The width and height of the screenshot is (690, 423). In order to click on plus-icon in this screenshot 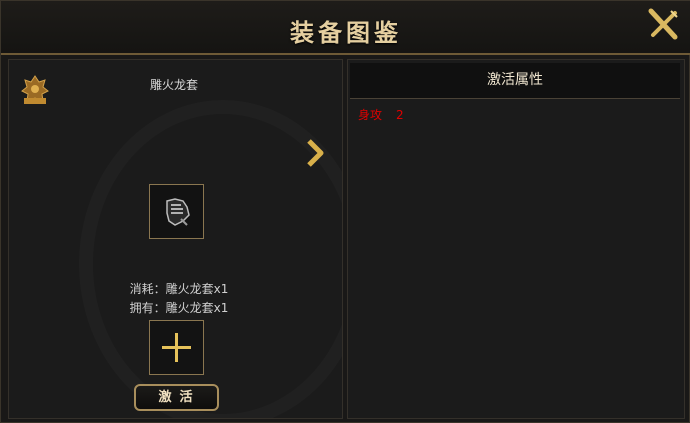, I will do `click(176, 347)`.